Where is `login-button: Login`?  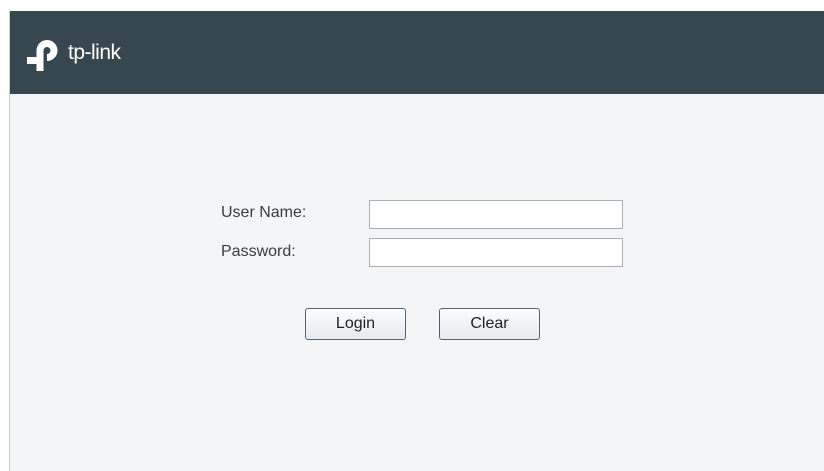
login-button: Login is located at coordinates (355, 324).